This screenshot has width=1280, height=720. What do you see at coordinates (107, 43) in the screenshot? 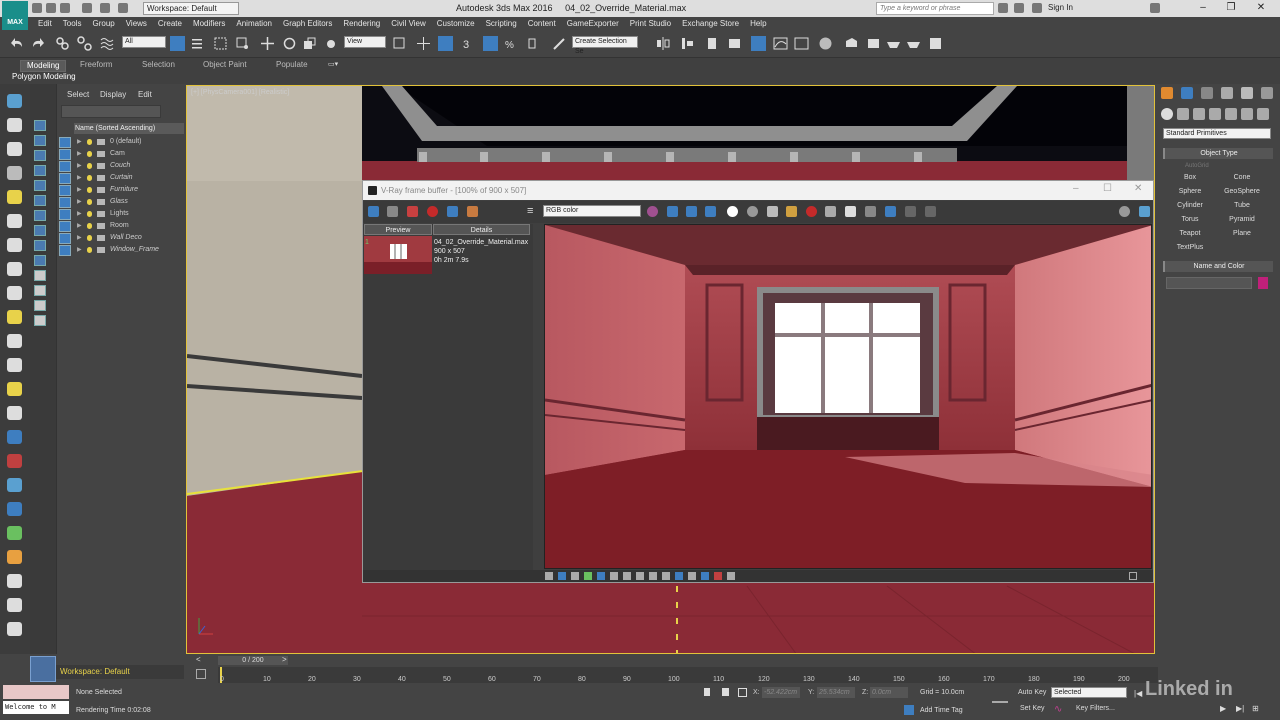
I see `bind-space-warp-icon` at bounding box center [107, 43].